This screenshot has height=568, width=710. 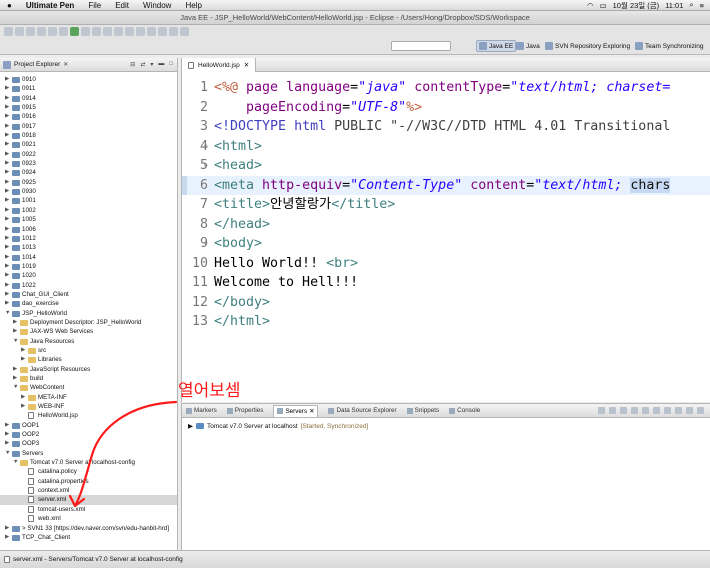 I want to click on tree-item: ▶ META-INF, so click(x=88, y=397).